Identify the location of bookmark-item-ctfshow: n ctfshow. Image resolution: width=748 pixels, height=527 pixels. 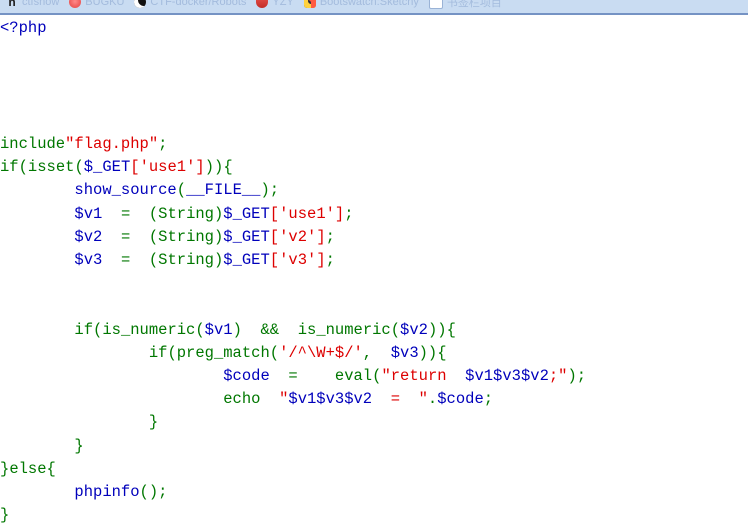
(32, 4).